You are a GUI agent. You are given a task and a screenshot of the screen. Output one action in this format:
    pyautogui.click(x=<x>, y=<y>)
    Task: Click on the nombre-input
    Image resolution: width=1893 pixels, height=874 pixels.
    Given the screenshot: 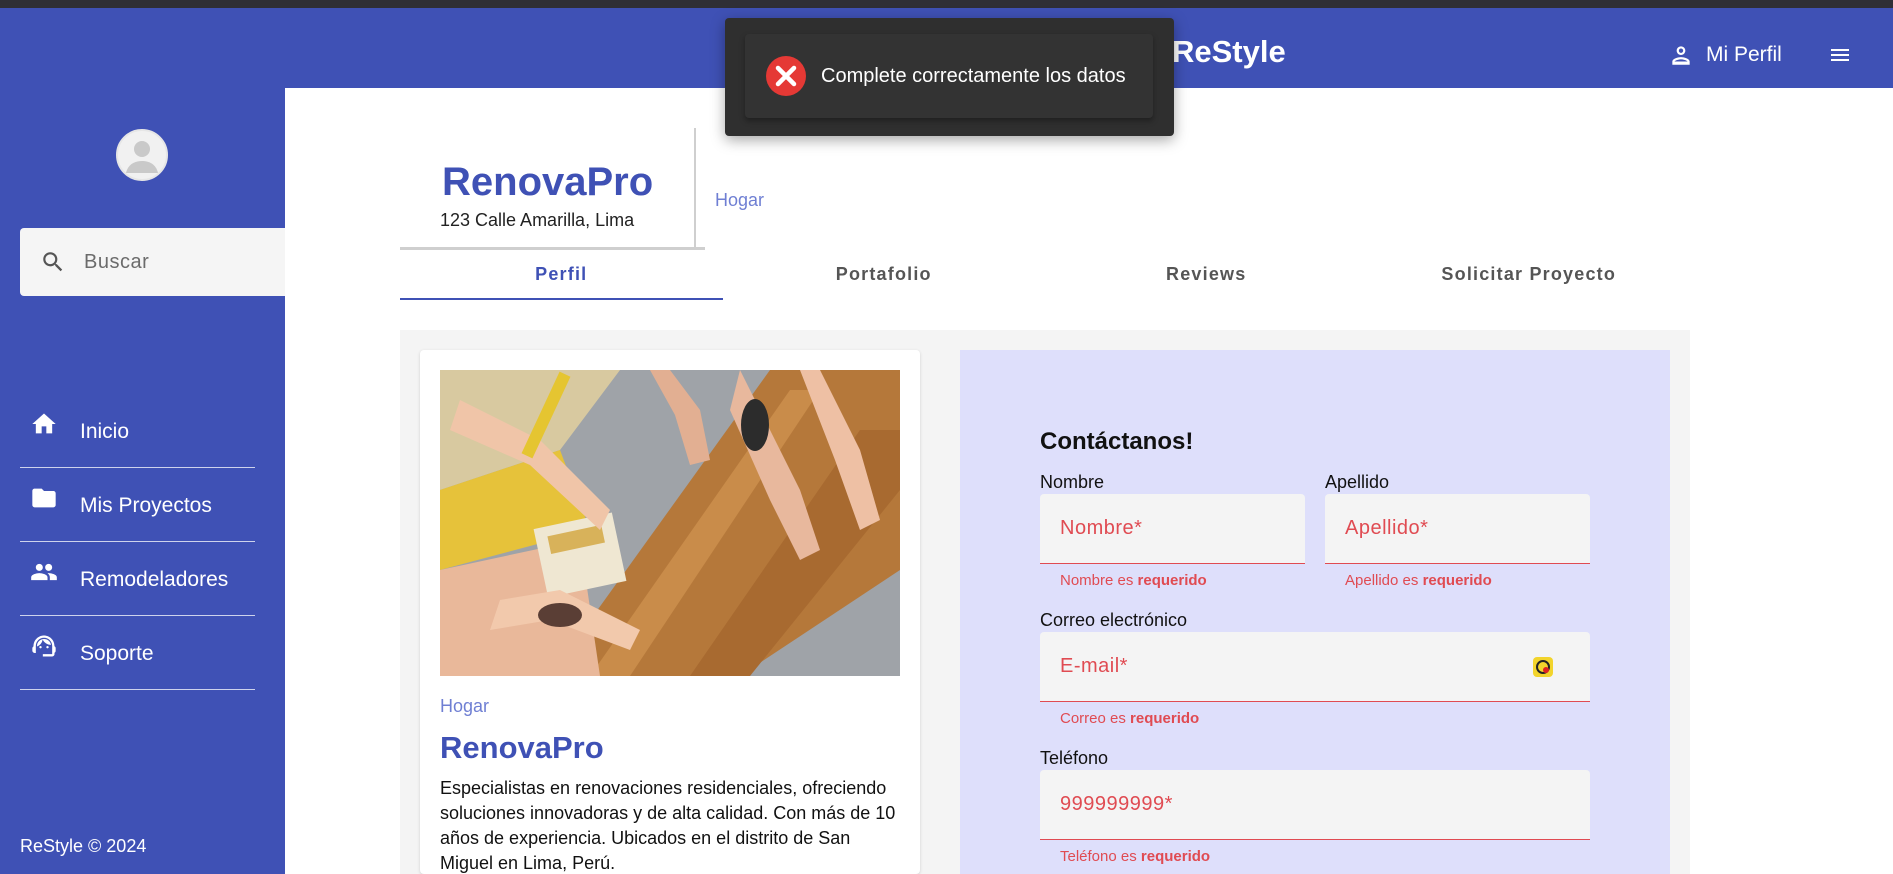 What is the action you would take?
    pyautogui.click(x=1172, y=528)
    